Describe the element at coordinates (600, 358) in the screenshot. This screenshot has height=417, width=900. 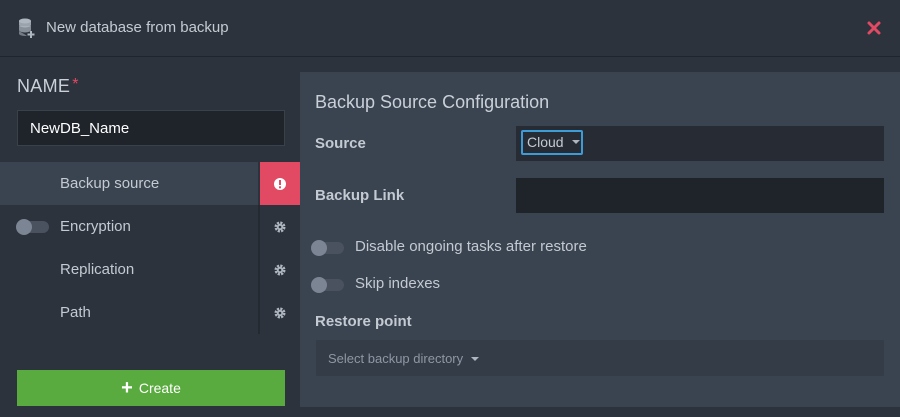
I see `restore-point-dropdown: Select backup directory` at that location.